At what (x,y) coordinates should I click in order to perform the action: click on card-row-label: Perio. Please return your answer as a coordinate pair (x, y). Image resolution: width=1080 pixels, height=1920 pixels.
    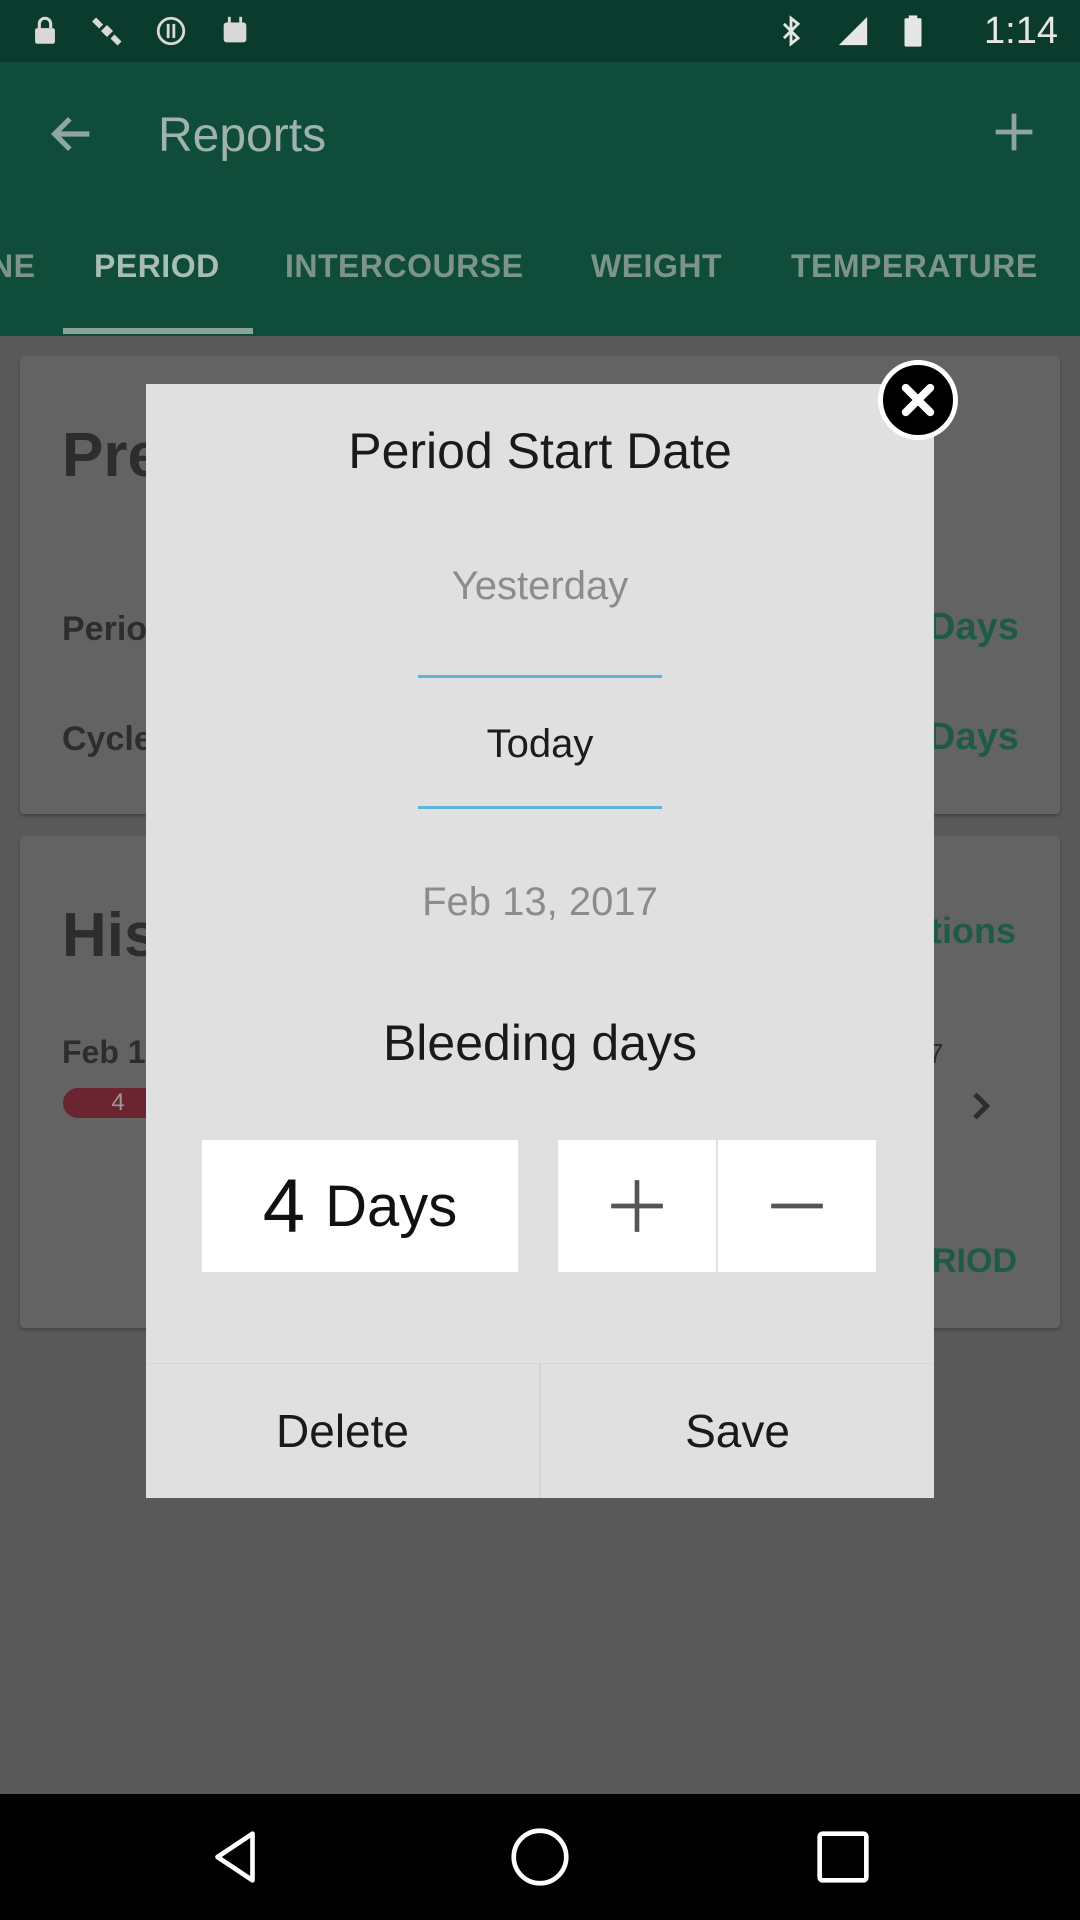
    Looking at the image, I should click on (105, 629).